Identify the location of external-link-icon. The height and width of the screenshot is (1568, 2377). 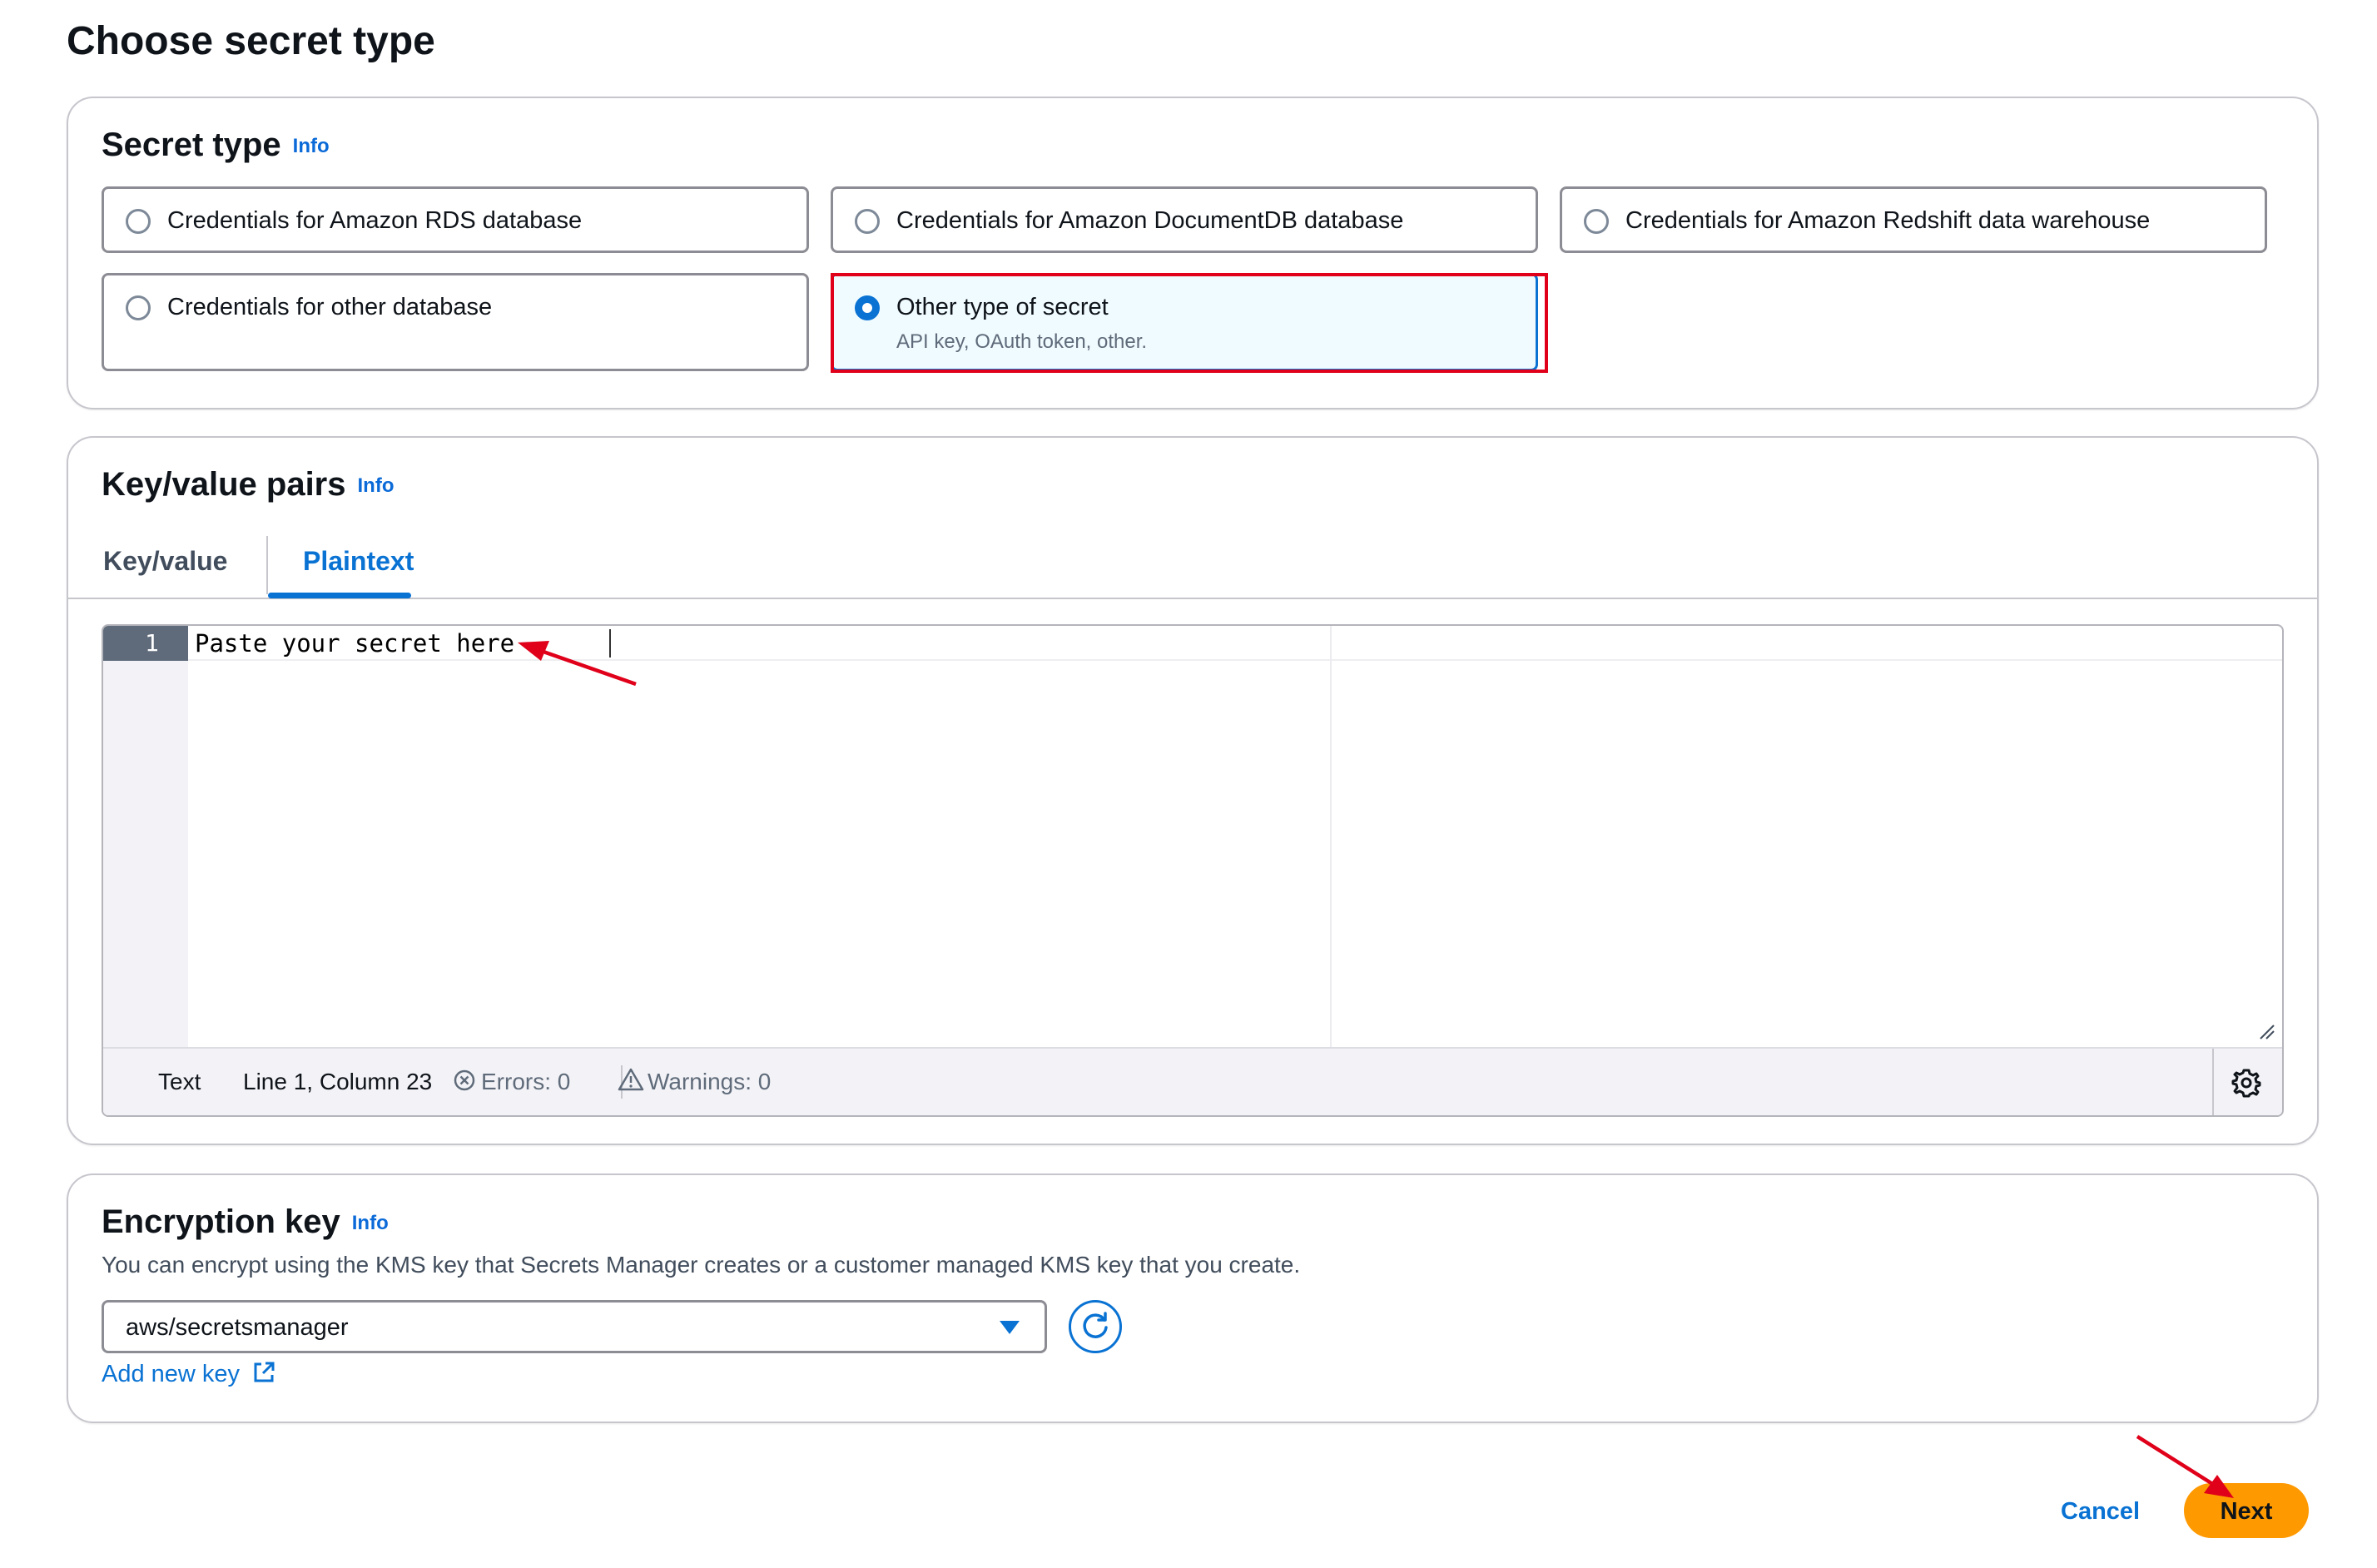
(264, 1372).